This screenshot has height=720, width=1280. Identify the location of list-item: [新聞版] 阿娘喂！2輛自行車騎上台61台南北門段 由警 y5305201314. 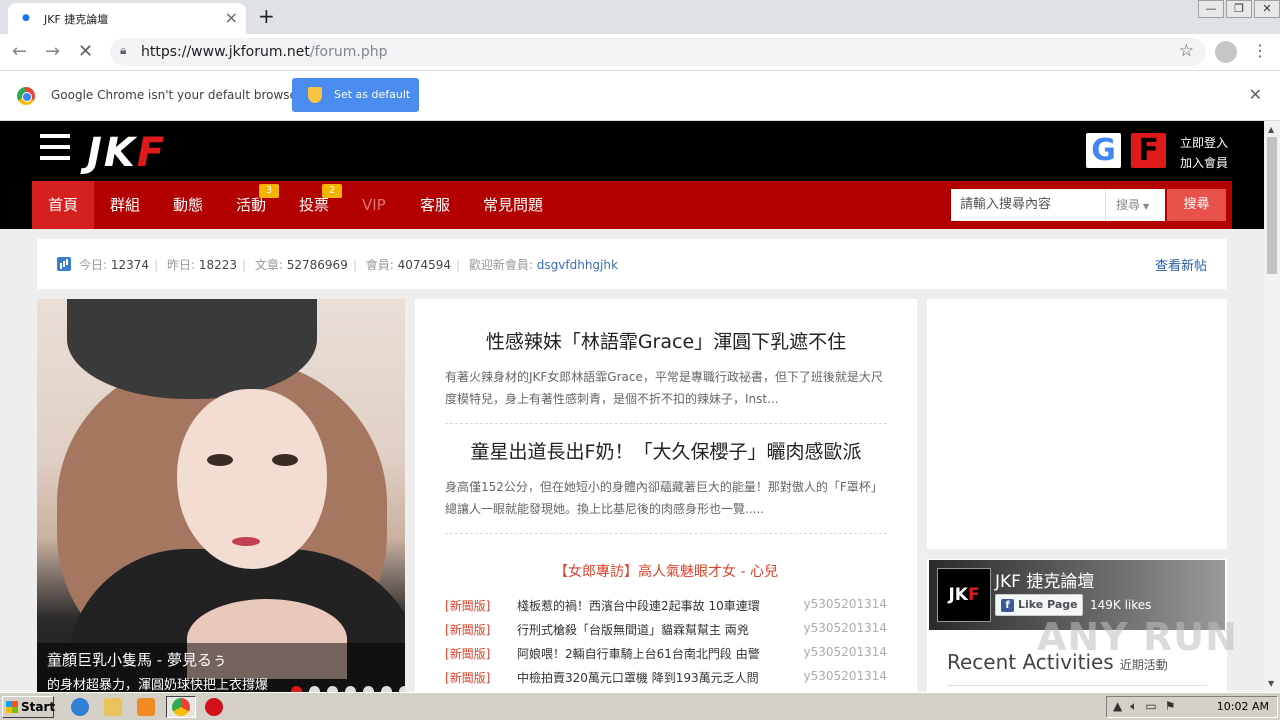
(666, 657).